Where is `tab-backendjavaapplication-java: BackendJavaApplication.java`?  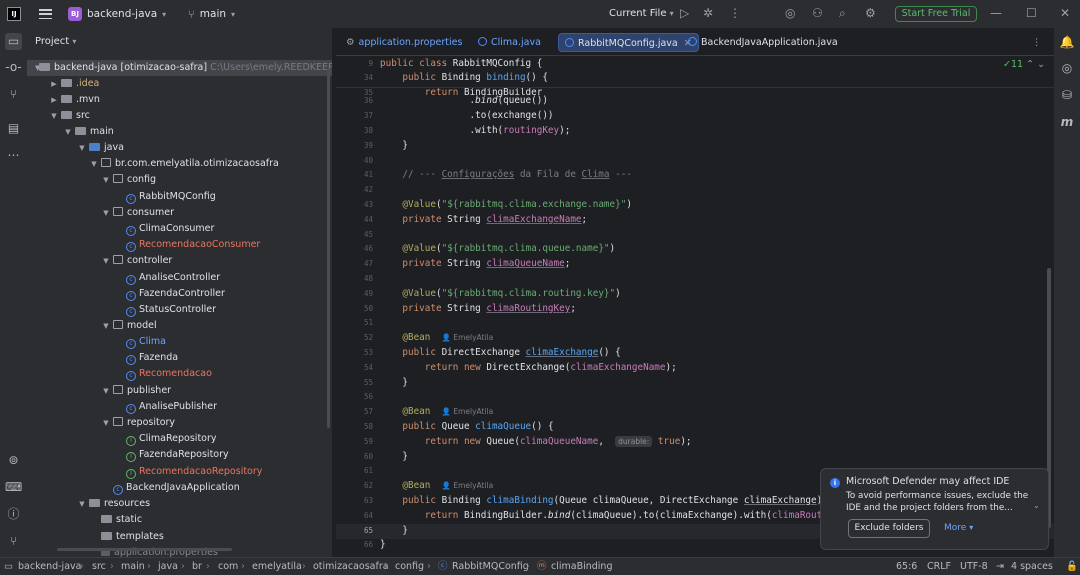
tab-backendjavaapplication-java: BackendJavaApplication.java is located at coordinates (763, 42).